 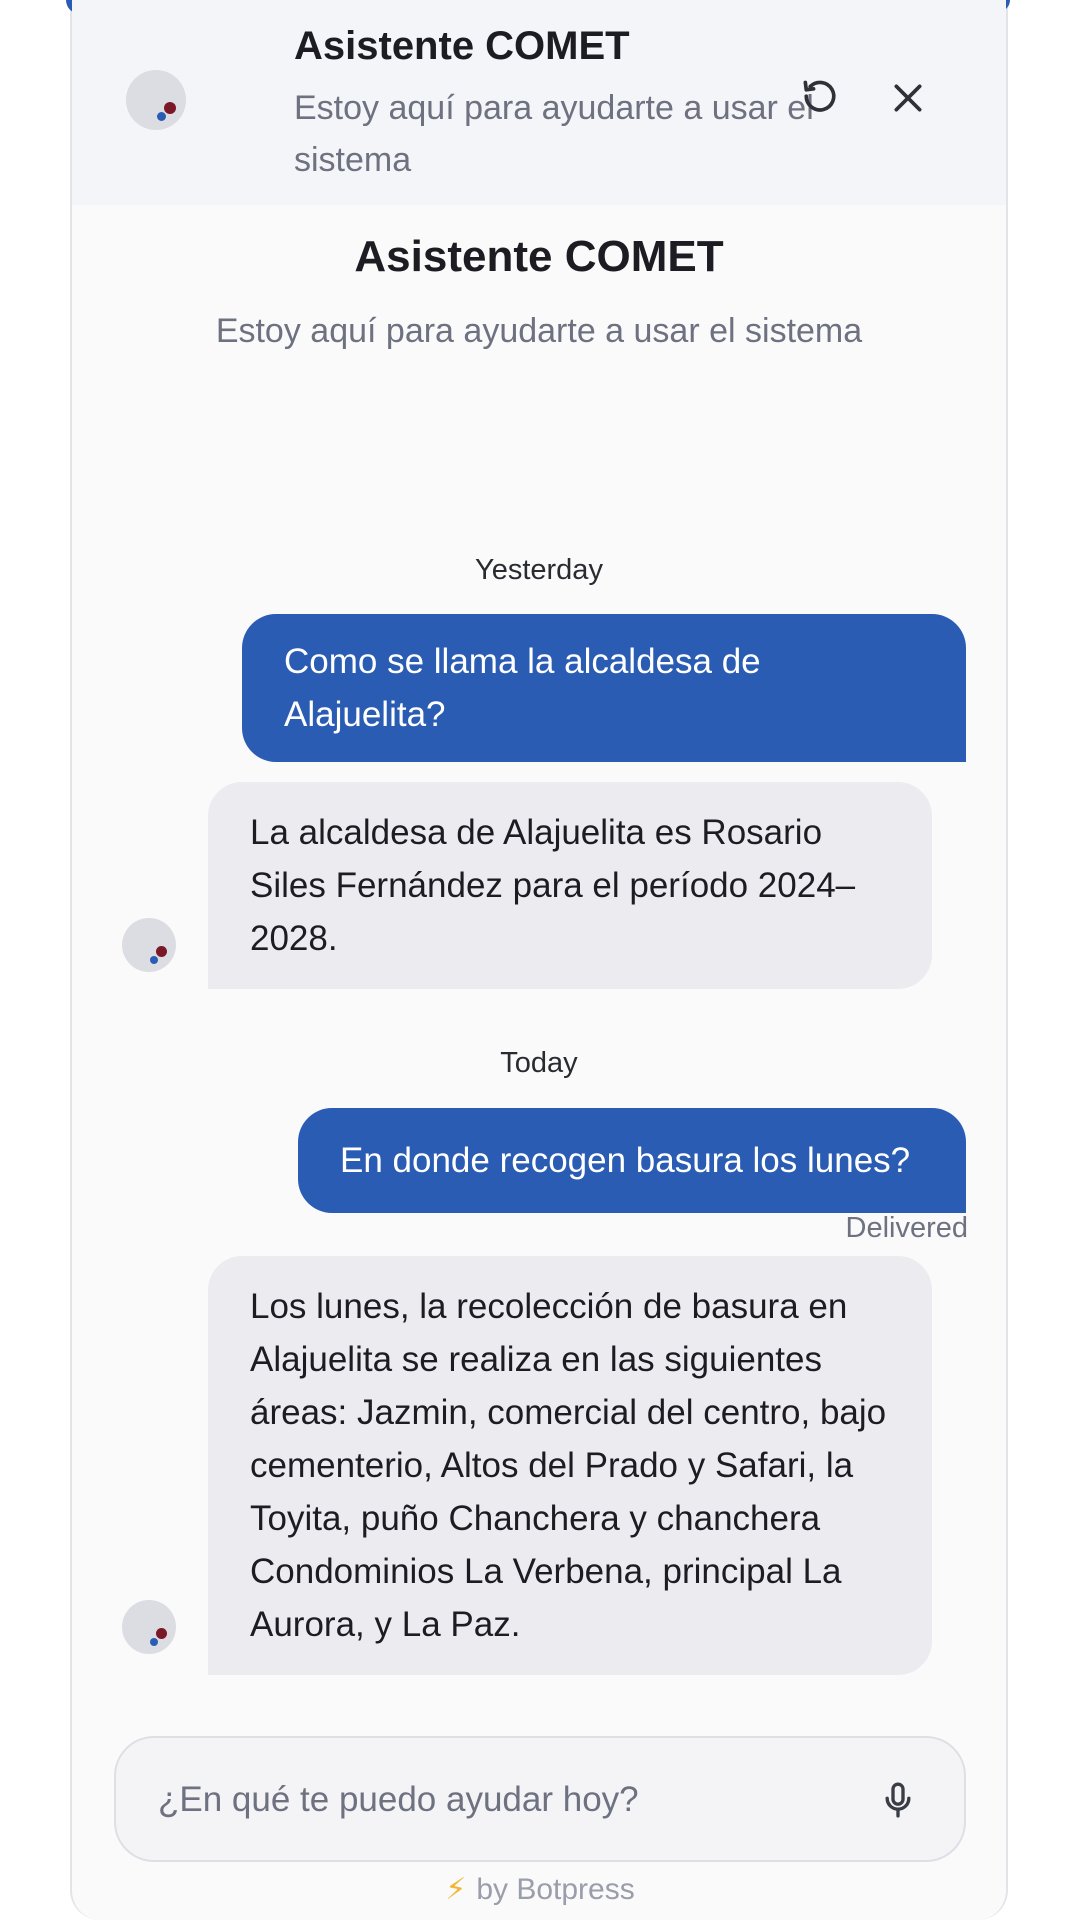 I want to click on powered-by-footer: ⚡ by Botpress, so click(x=540, y=1889).